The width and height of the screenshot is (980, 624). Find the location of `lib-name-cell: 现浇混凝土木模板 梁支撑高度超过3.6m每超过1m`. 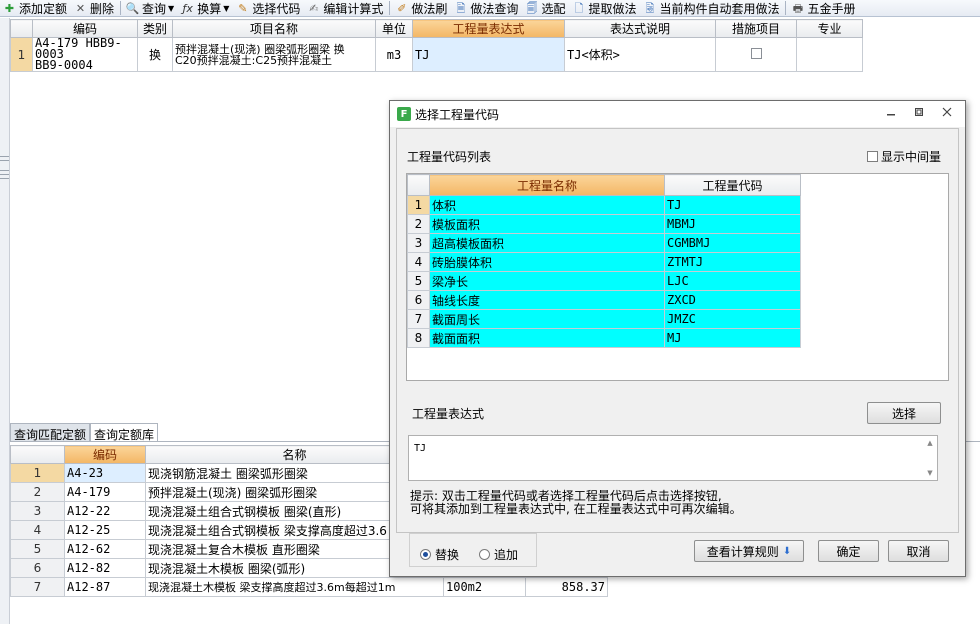

lib-name-cell: 现浇混凝土木模板 梁支撑高度超过3.6m每超过1m is located at coordinates (294, 587).